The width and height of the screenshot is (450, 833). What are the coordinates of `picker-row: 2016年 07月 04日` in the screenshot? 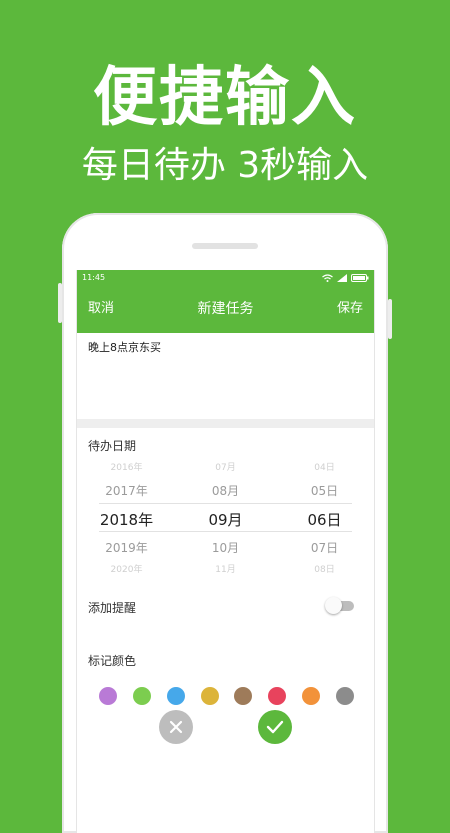 It's located at (225, 466).